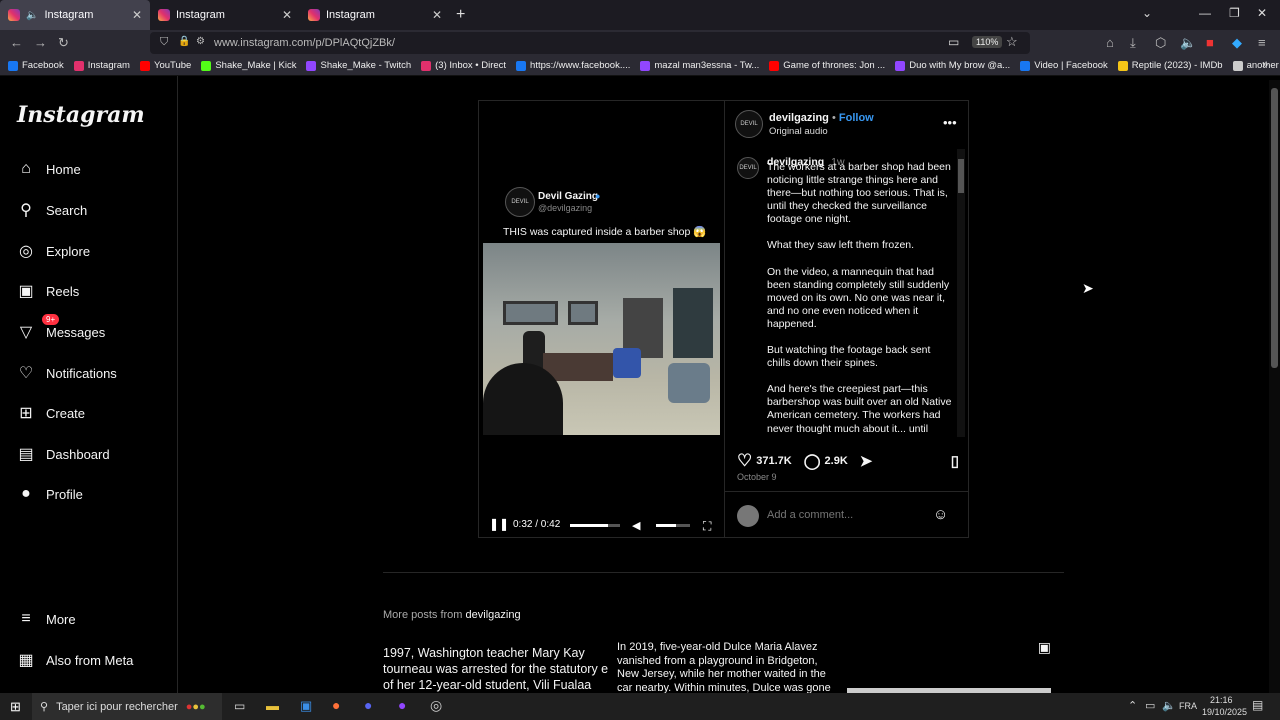 The height and width of the screenshot is (720, 1280). What do you see at coordinates (961, 293) in the screenshot?
I see `caption-scrollbar` at bounding box center [961, 293].